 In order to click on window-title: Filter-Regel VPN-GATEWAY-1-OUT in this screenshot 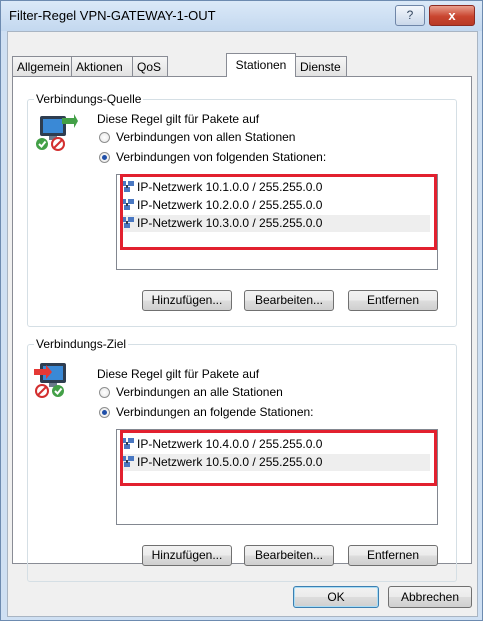, I will do `click(112, 15)`.